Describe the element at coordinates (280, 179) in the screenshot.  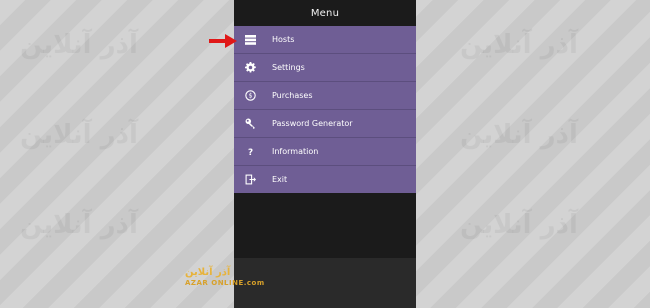
I see `menu-item-label: Exit` at that location.